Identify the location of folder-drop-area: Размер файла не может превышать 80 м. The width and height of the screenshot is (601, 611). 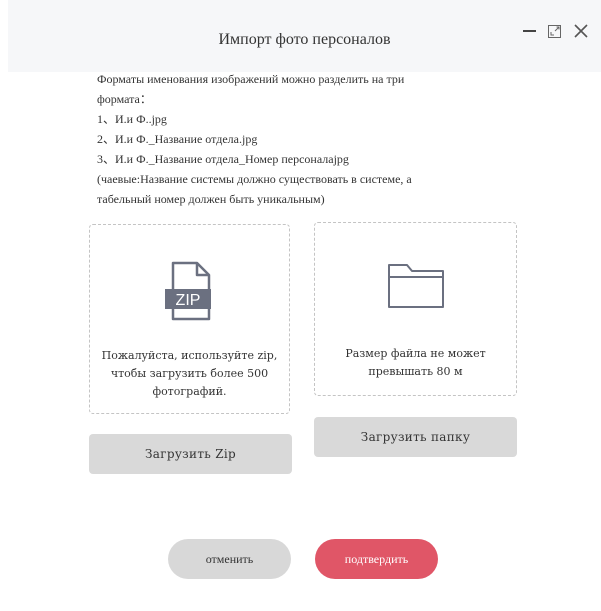
(415, 309).